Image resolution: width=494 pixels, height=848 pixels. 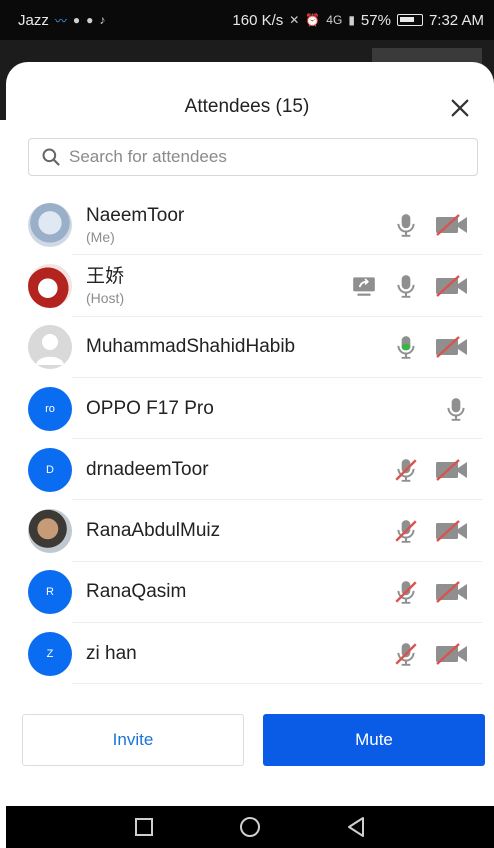 I want to click on signal-label: 4G, so click(x=334, y=20).